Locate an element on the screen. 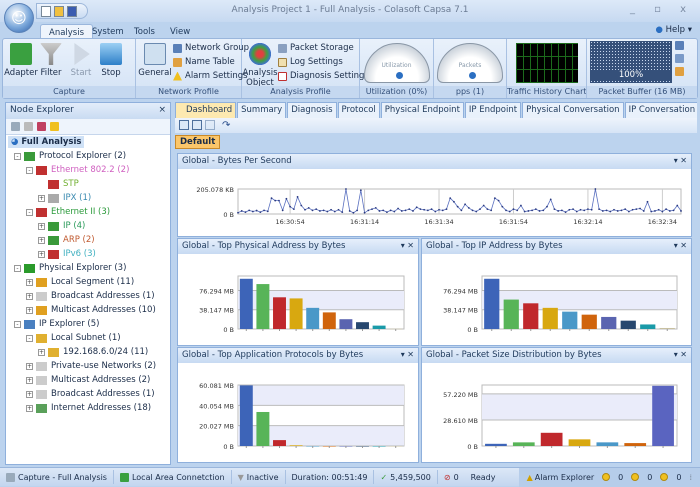 This screenshot has width=700, height=487. name-table-button: Name Table is located at coordinates (211, 62).